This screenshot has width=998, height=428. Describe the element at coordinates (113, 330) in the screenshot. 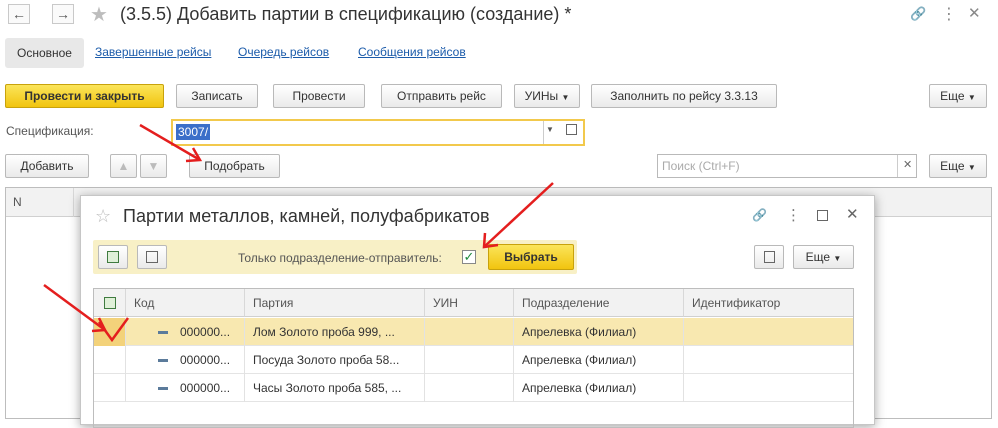

I see `annotation-checkmark` at that location.